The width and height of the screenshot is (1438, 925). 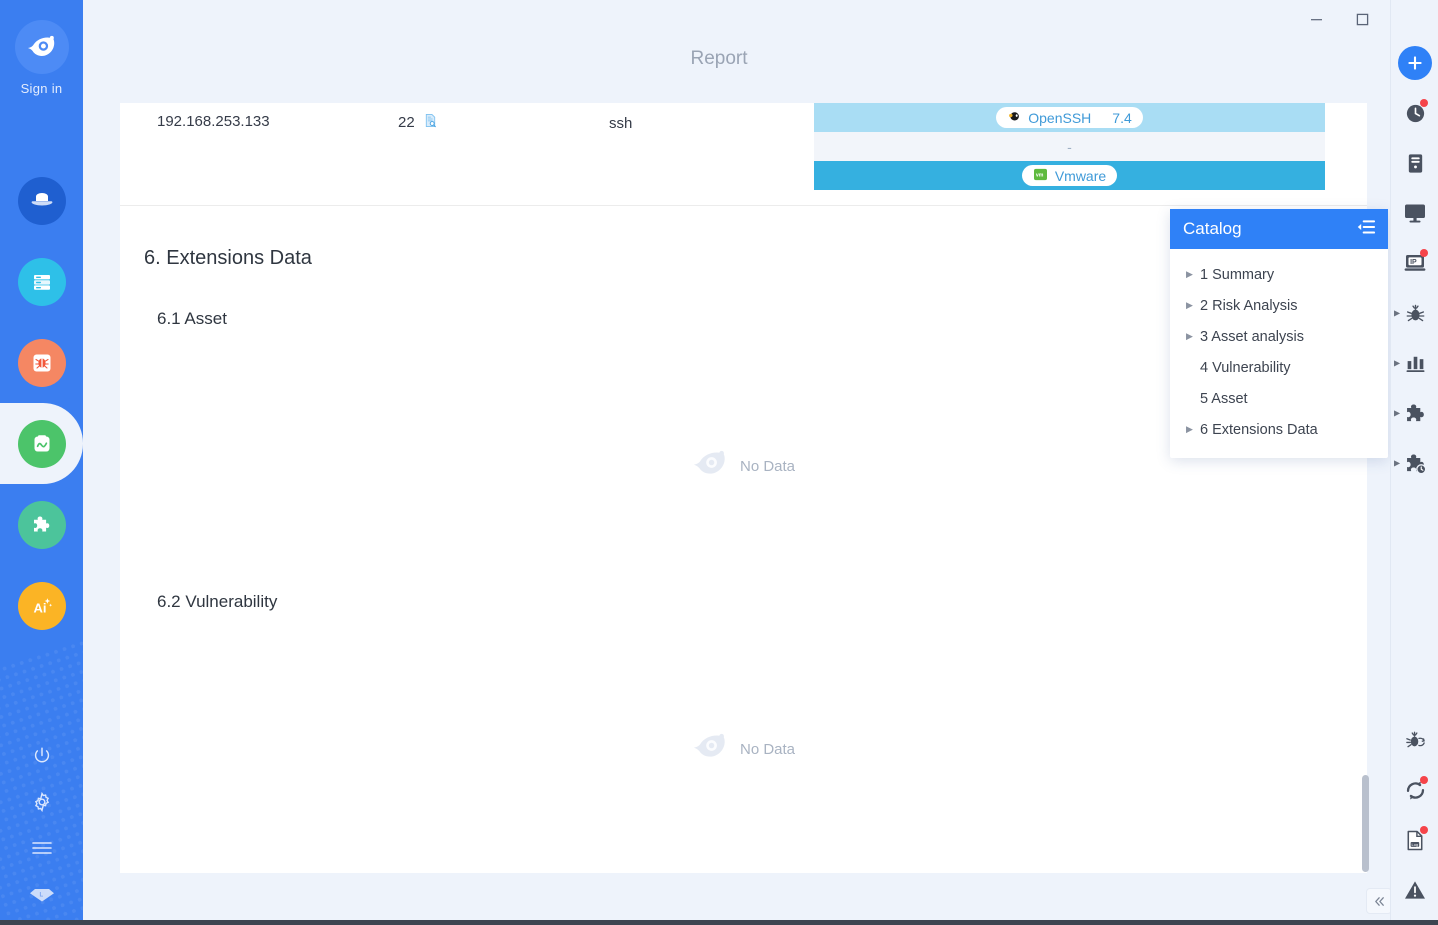 I want to click on subsection-heading-vulnerability: 6.2 Vulnerability, so click(x=217, y=601).